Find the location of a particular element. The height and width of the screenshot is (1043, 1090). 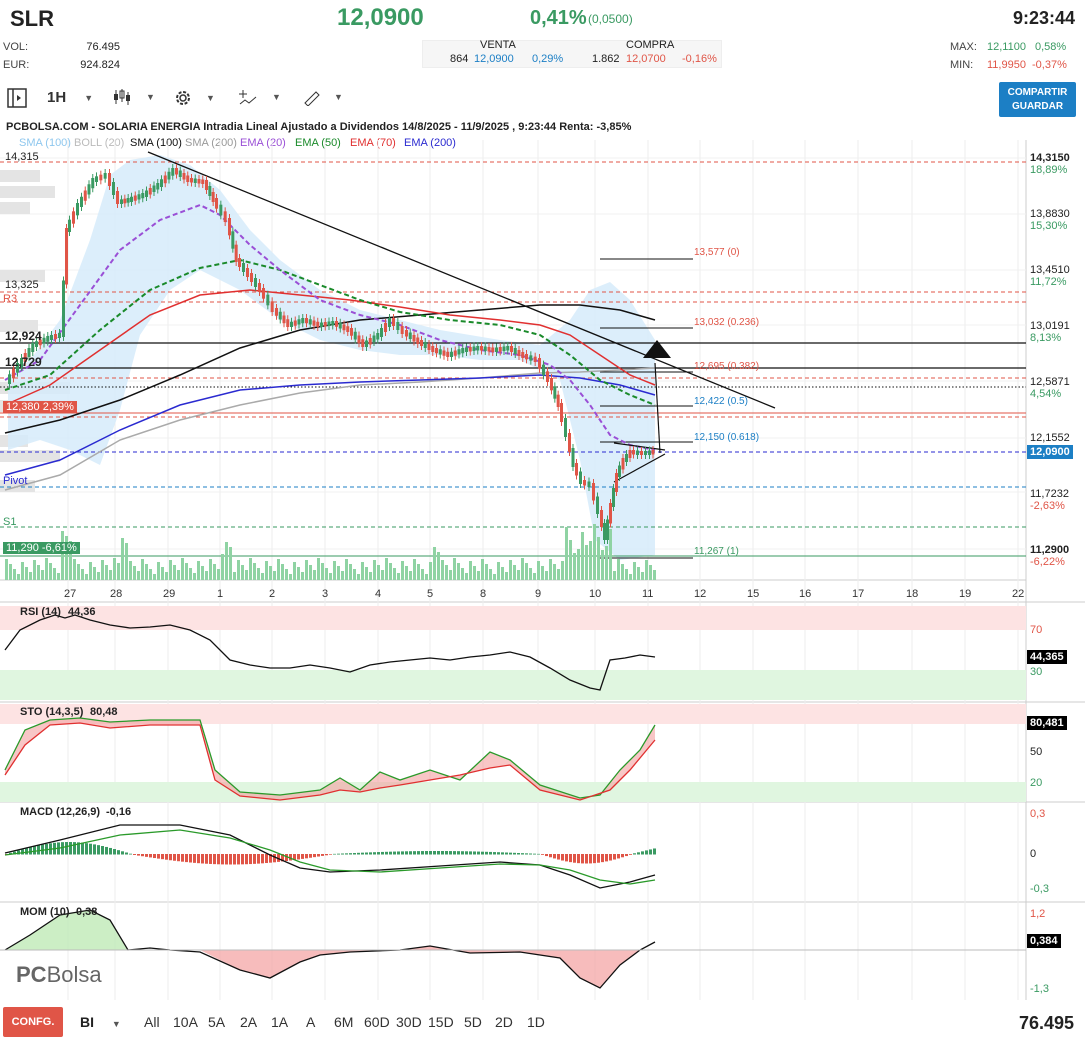

range-2d: 2D is located at coordinates (504, 1022).